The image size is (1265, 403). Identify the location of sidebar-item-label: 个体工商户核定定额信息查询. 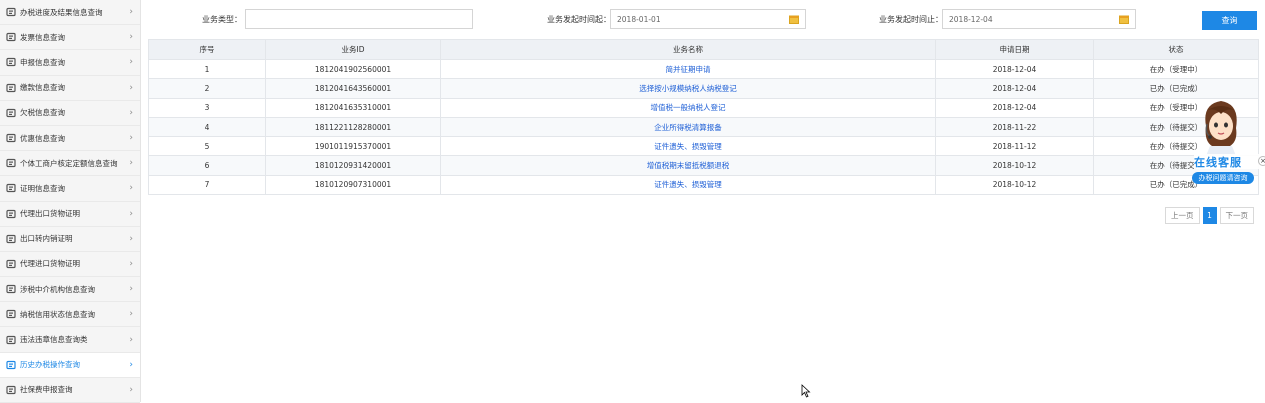
(69, 163).